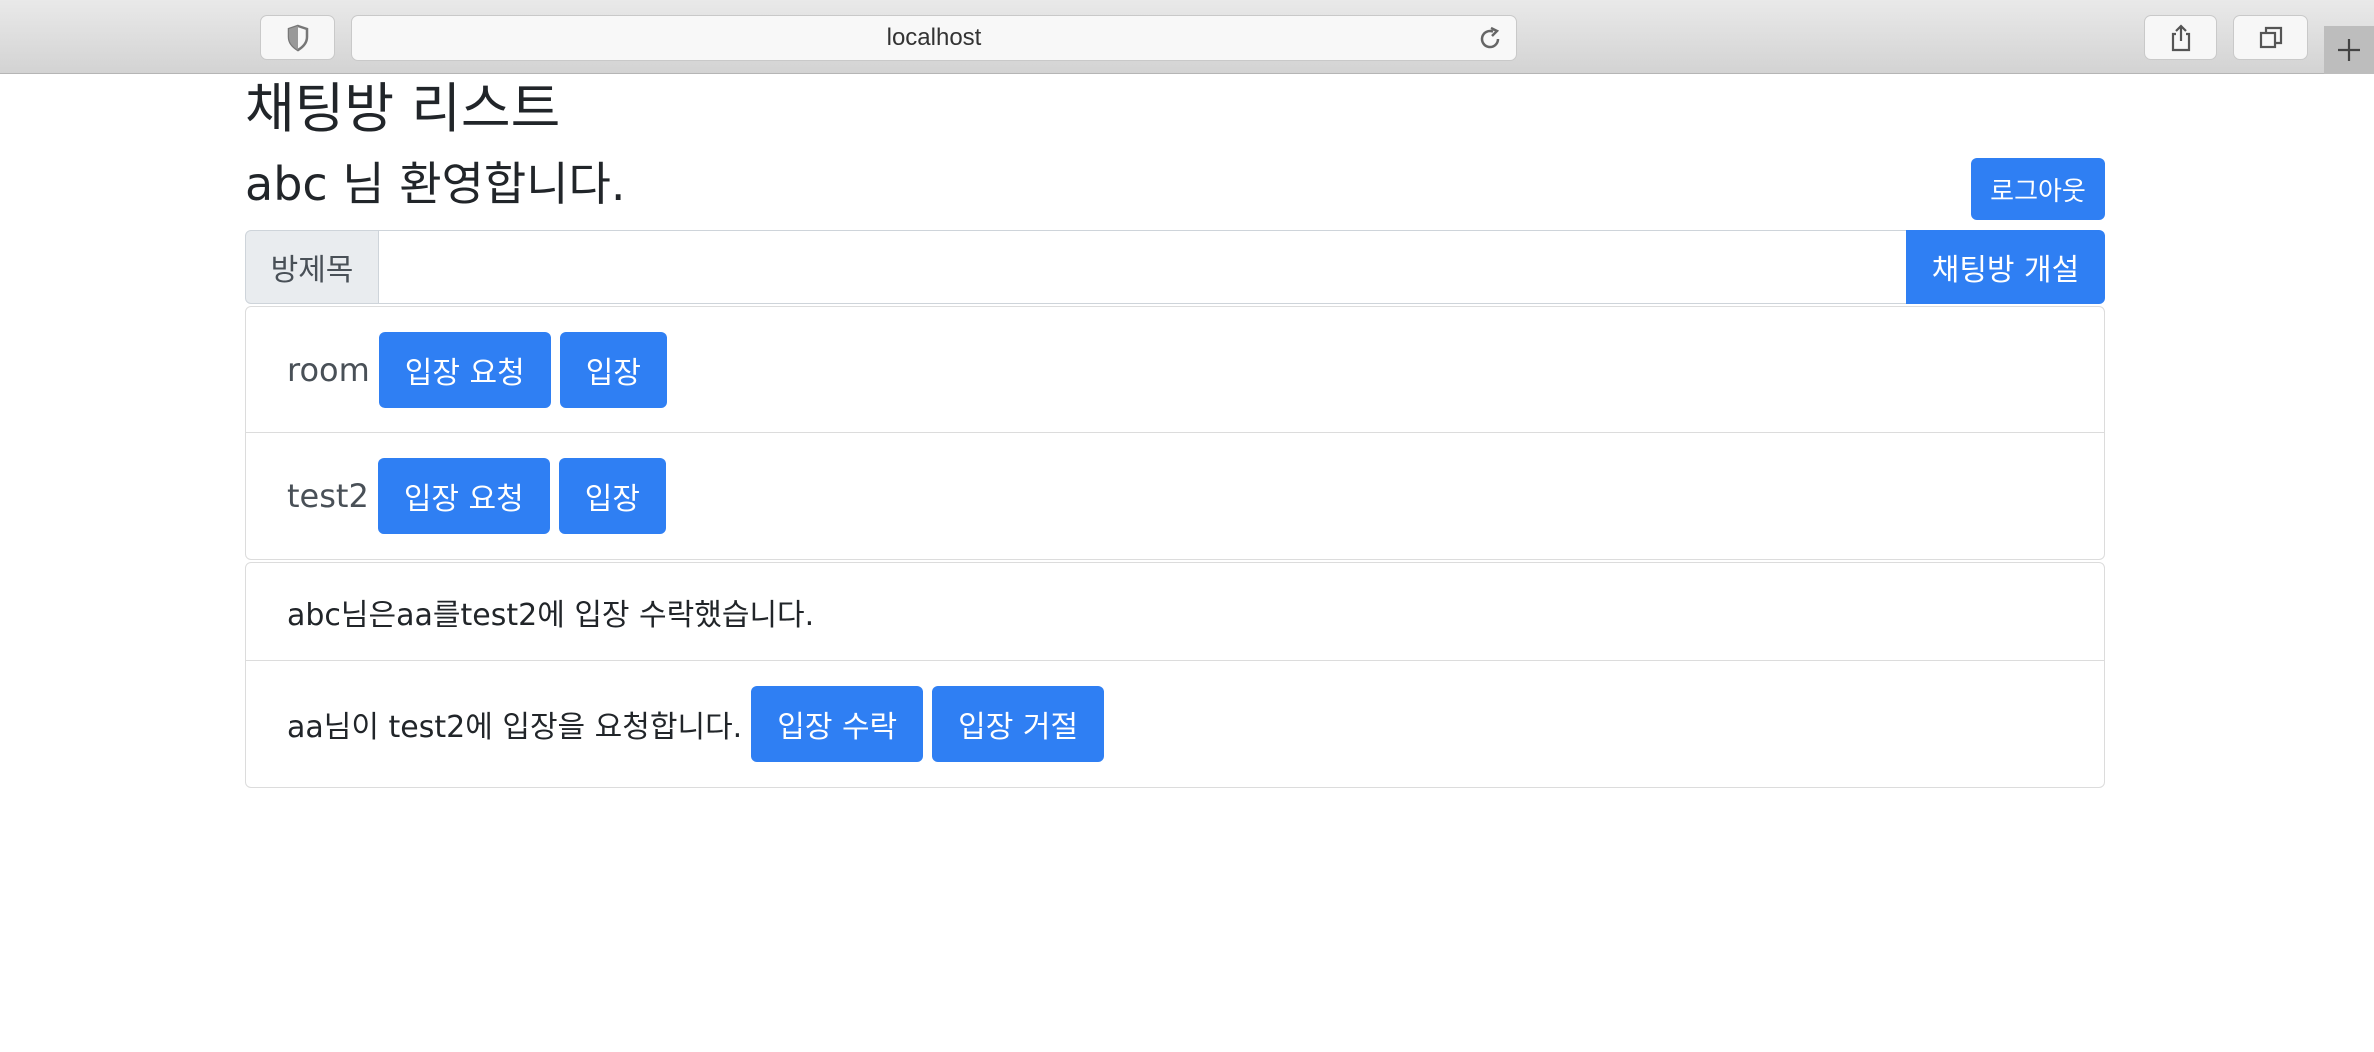 This screenshot has width=2374, height=1052. I want to click on create-room-button: 채팅방 개설, so click(2005, 267).